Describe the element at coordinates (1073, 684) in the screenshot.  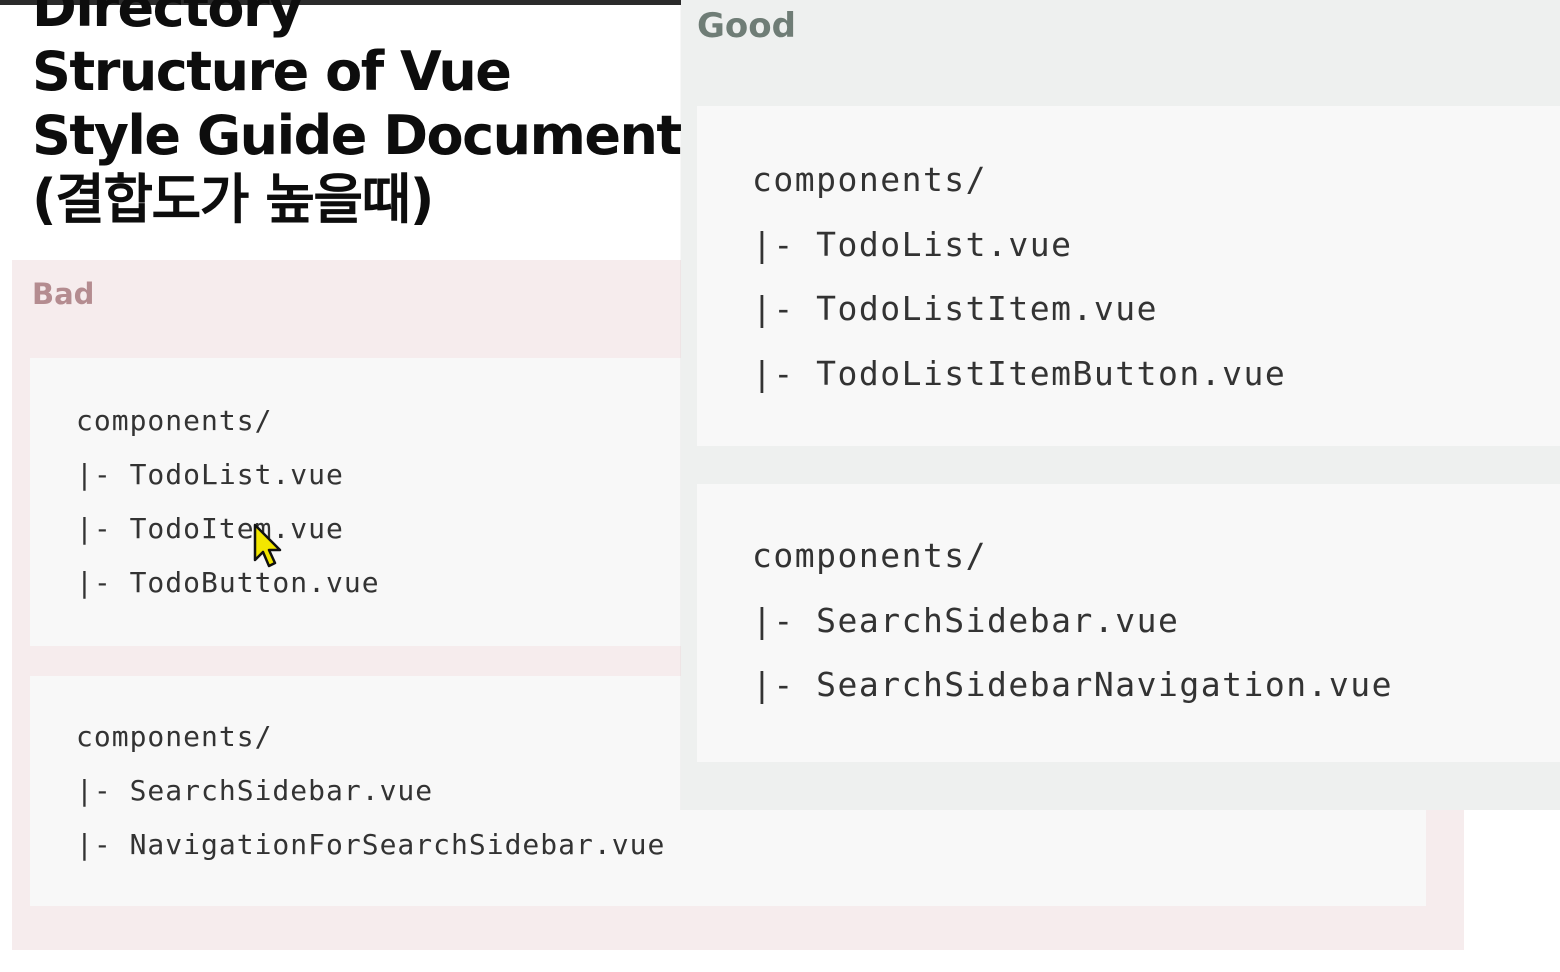
I see `code-line: |- SearchSidebarNavigation.vue` at that location.